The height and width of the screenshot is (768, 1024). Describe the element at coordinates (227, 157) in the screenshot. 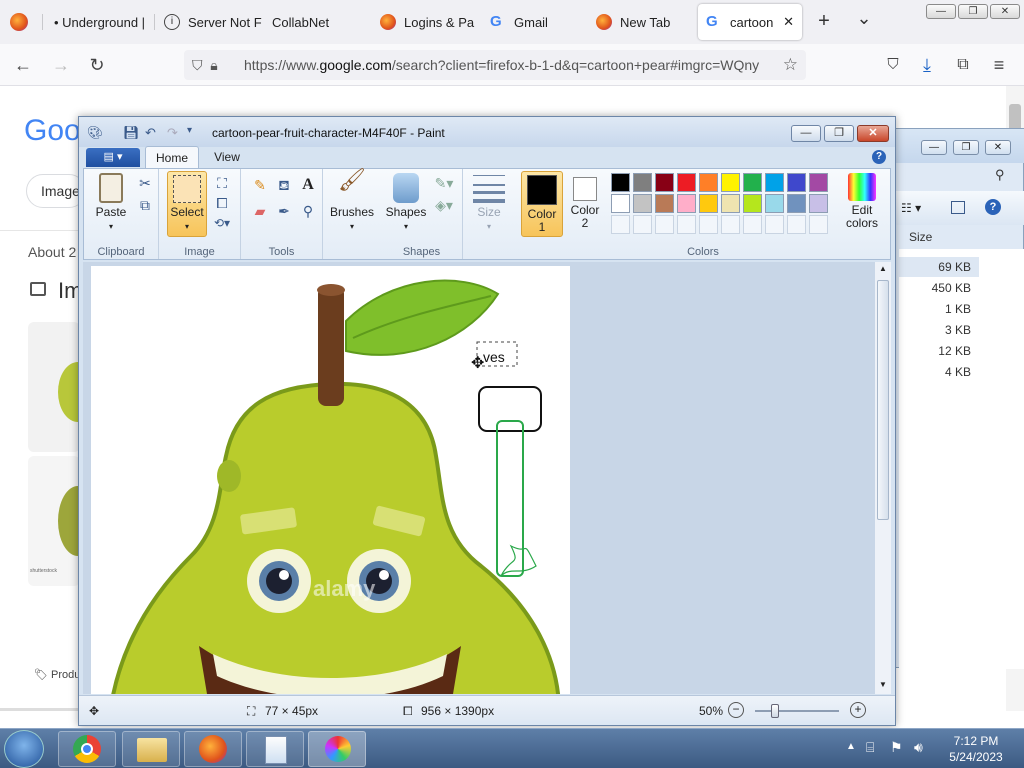

I see `tab-view: View` at that location.